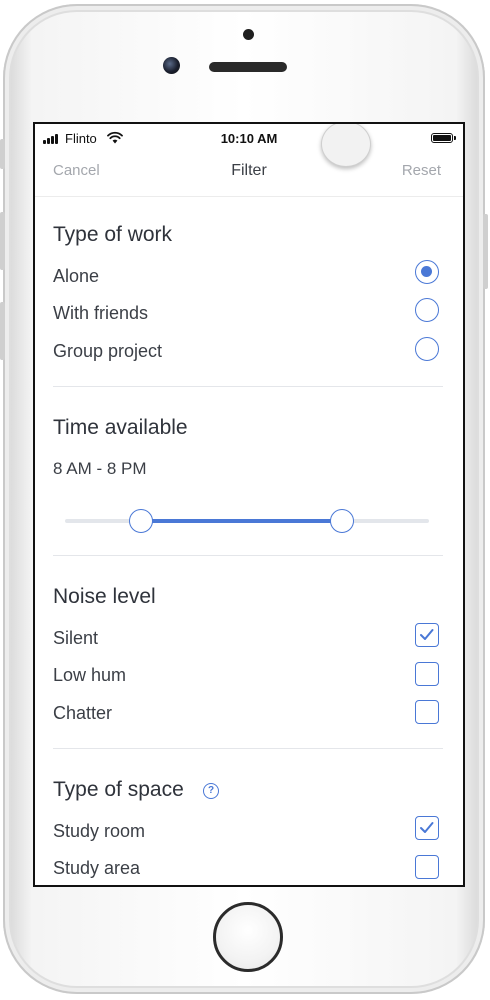 The height and width of the screenshot is (1000, 490). Describe the element at coordinates (76, 276) in the screenshot. I see `option-label-alone: Alone` at that location.